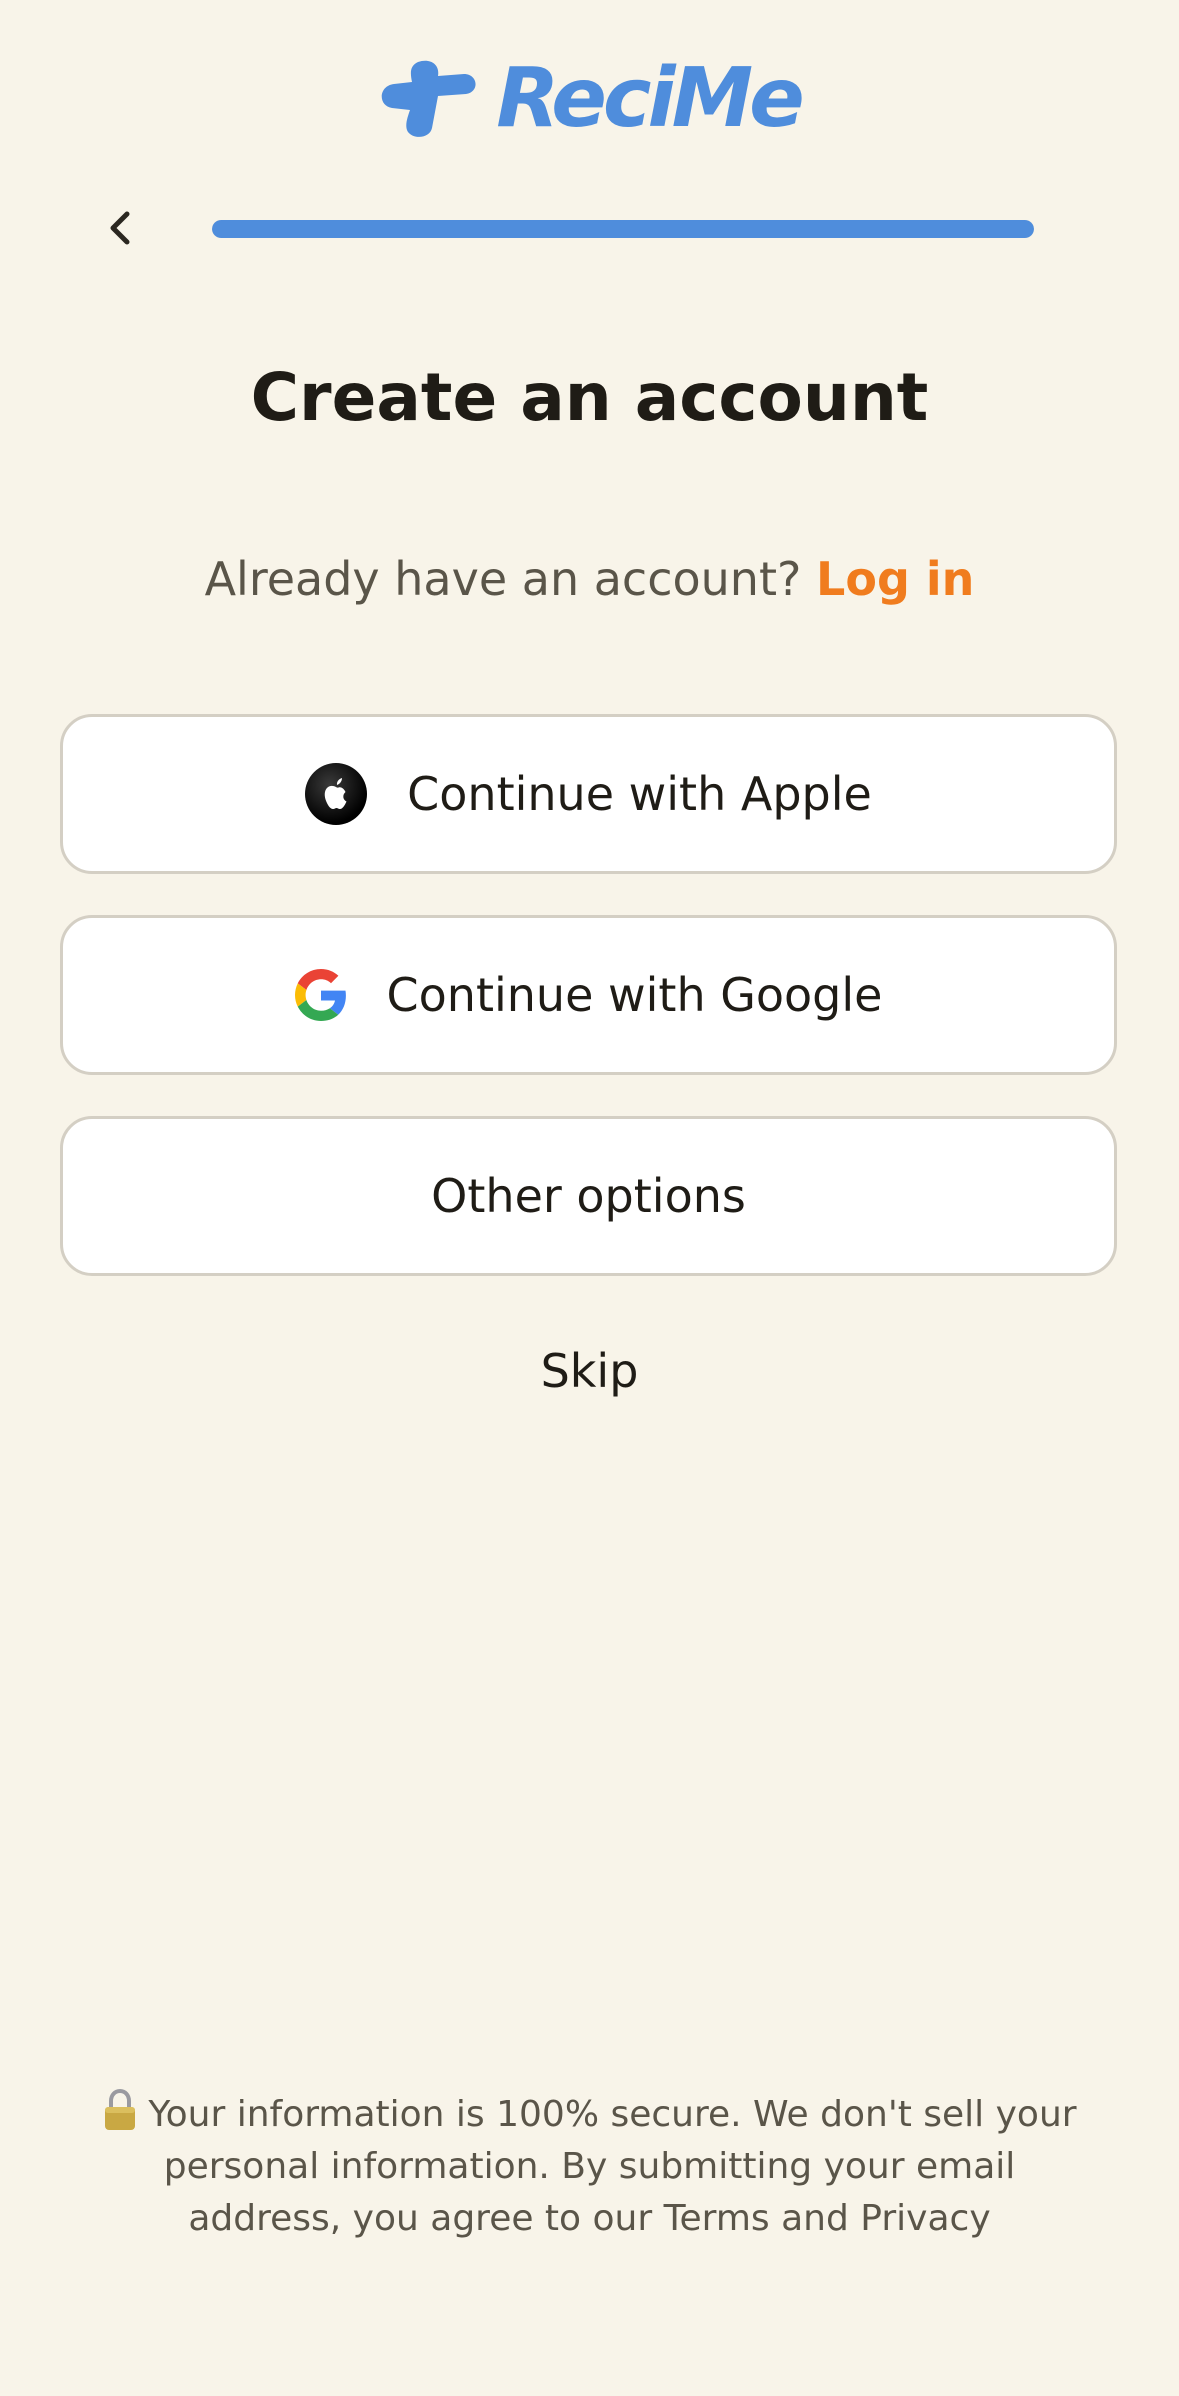 The height and width of the screenshot is (2396, 1179). Describe the element at coordinates (815, 2218) in the screenshot. I see `disclaimer-and: and` at that location.